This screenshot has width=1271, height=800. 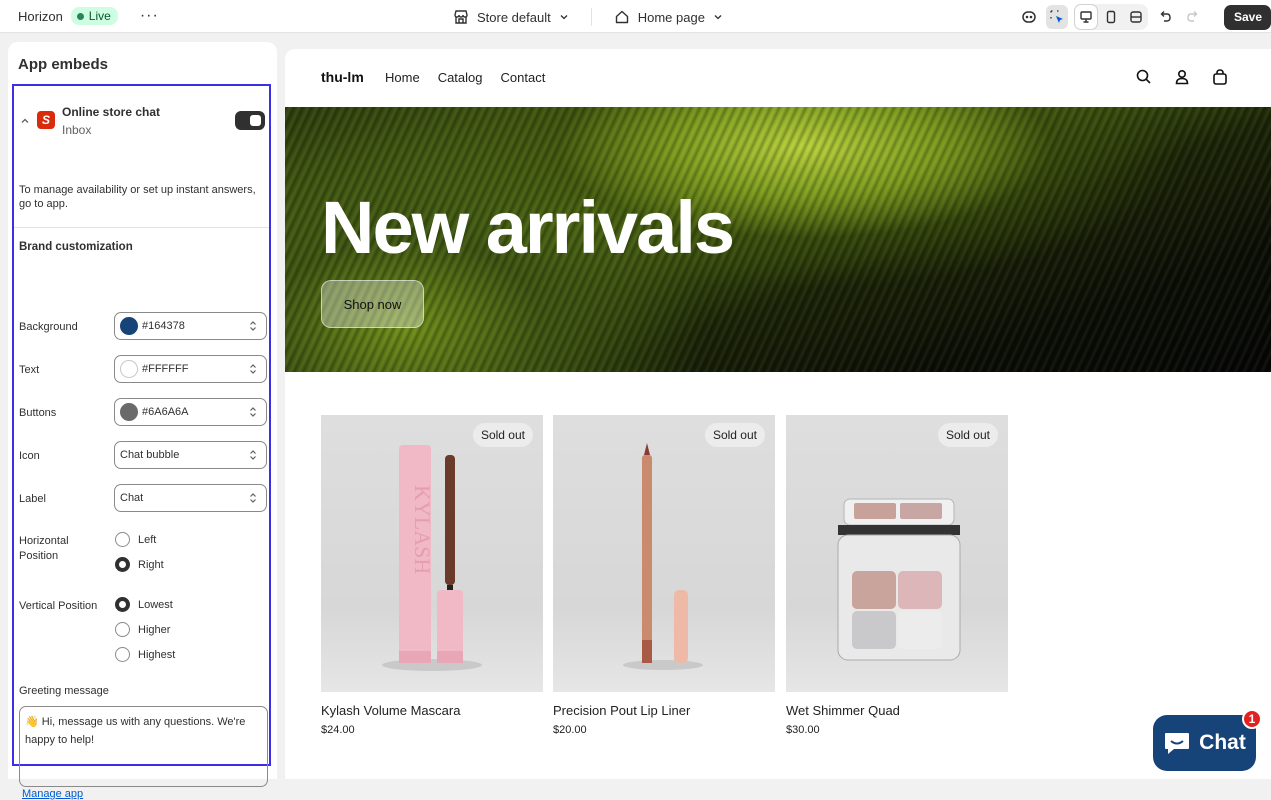 I want to click on account-icon, so click(x=1182, y=77).